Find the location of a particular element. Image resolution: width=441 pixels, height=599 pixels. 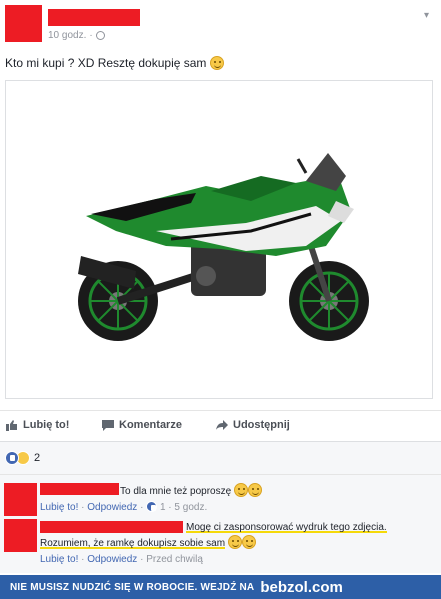

post-time: 10 godz. is located at coordinates (67, 35).